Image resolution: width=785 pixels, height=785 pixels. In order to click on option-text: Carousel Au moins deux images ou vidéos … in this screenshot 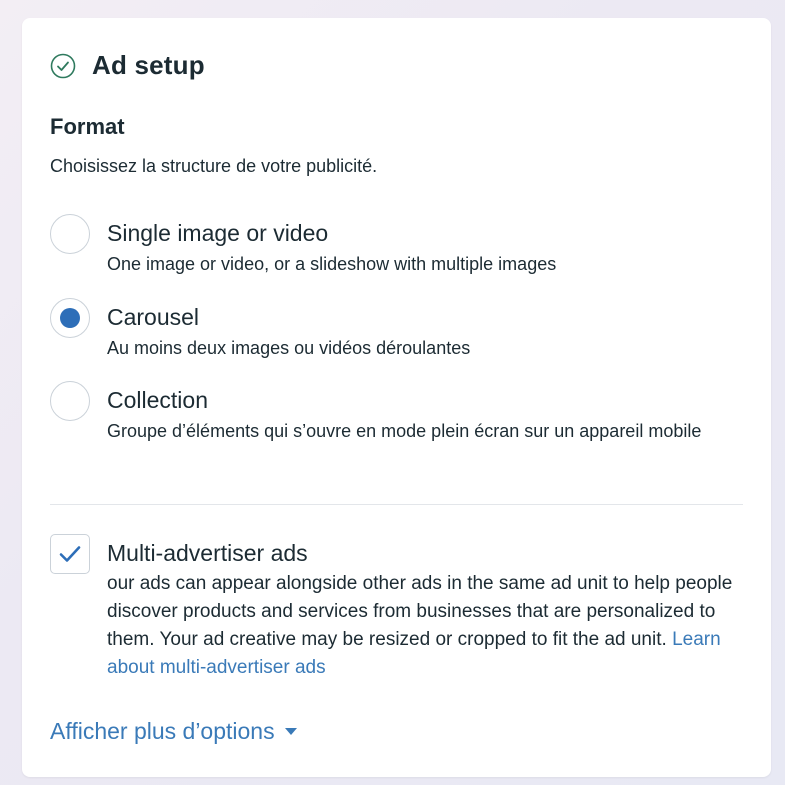, I will do `click(288, 330)`.